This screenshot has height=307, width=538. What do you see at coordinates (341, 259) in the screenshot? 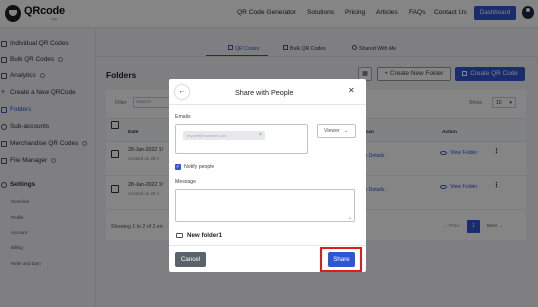
I see `share-button-highlight` at bounding box center [341, 259].